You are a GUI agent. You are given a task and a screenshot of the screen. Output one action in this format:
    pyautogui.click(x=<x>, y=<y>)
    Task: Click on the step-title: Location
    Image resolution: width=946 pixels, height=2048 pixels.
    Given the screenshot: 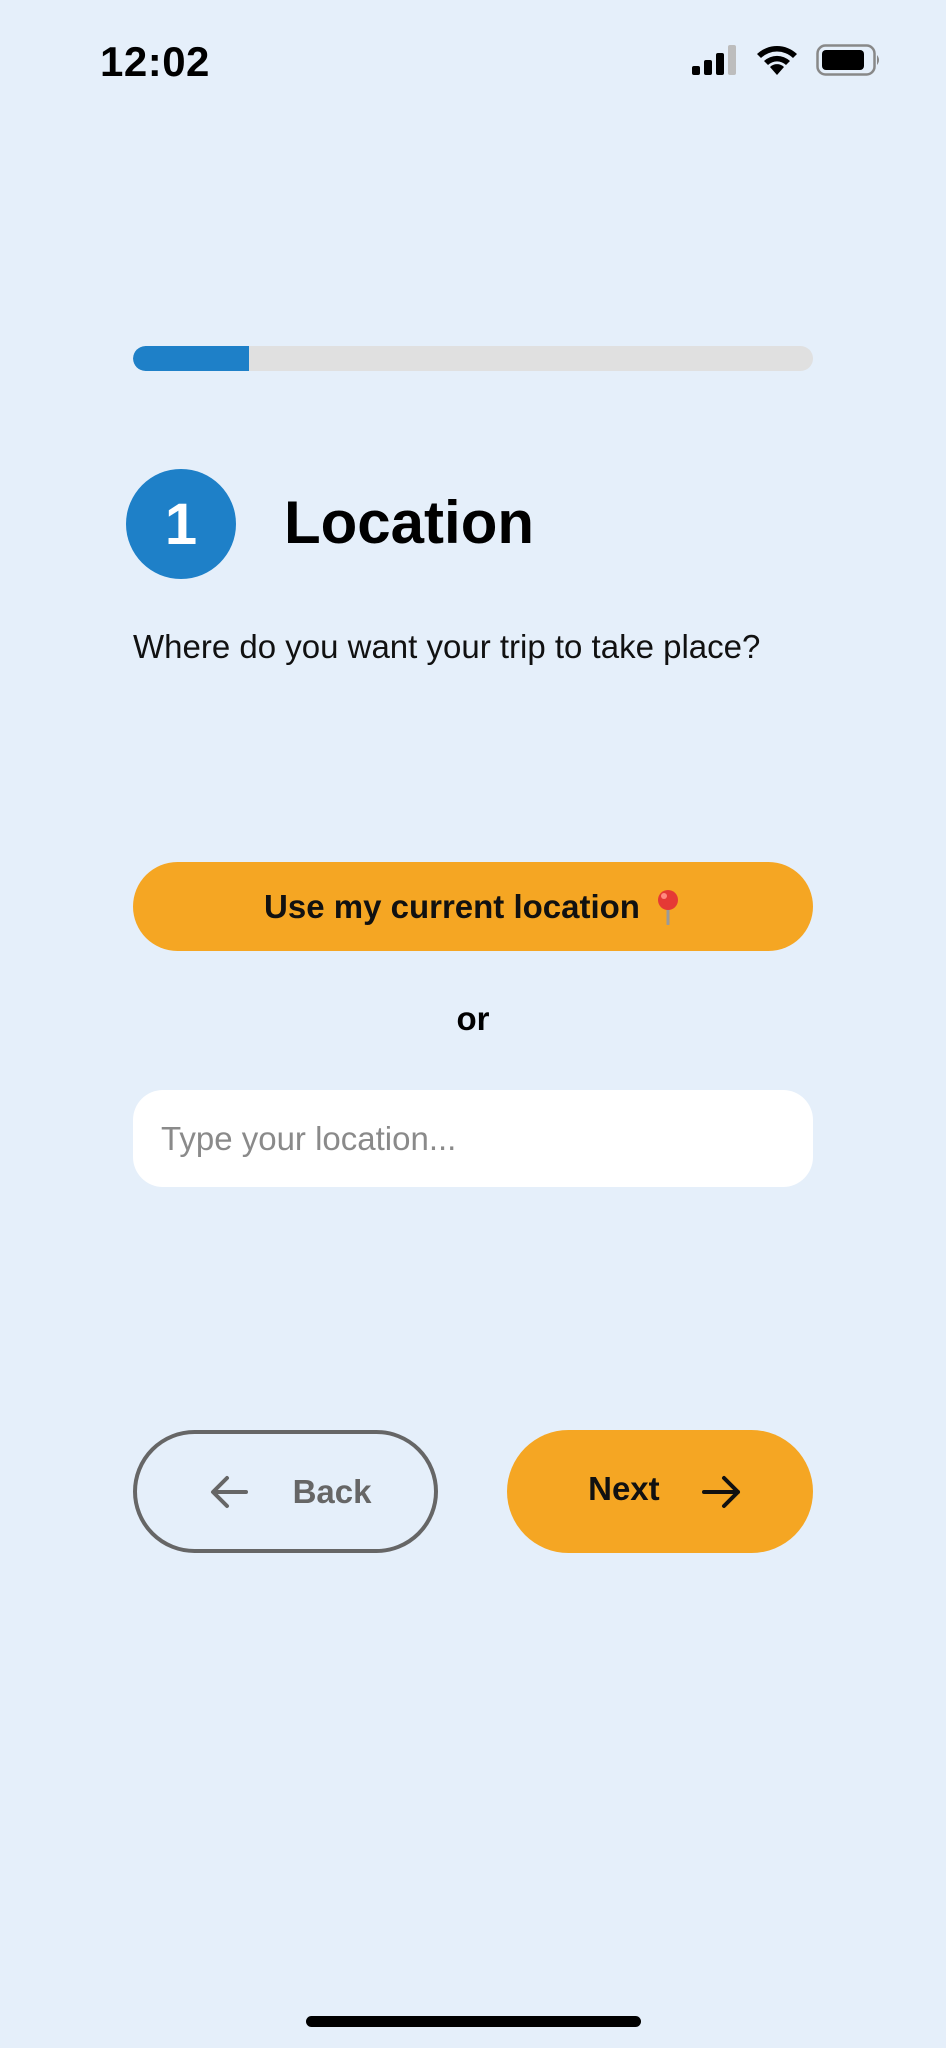 What is the action you would take?
    pyautogui.click(x=409, y=522)
    